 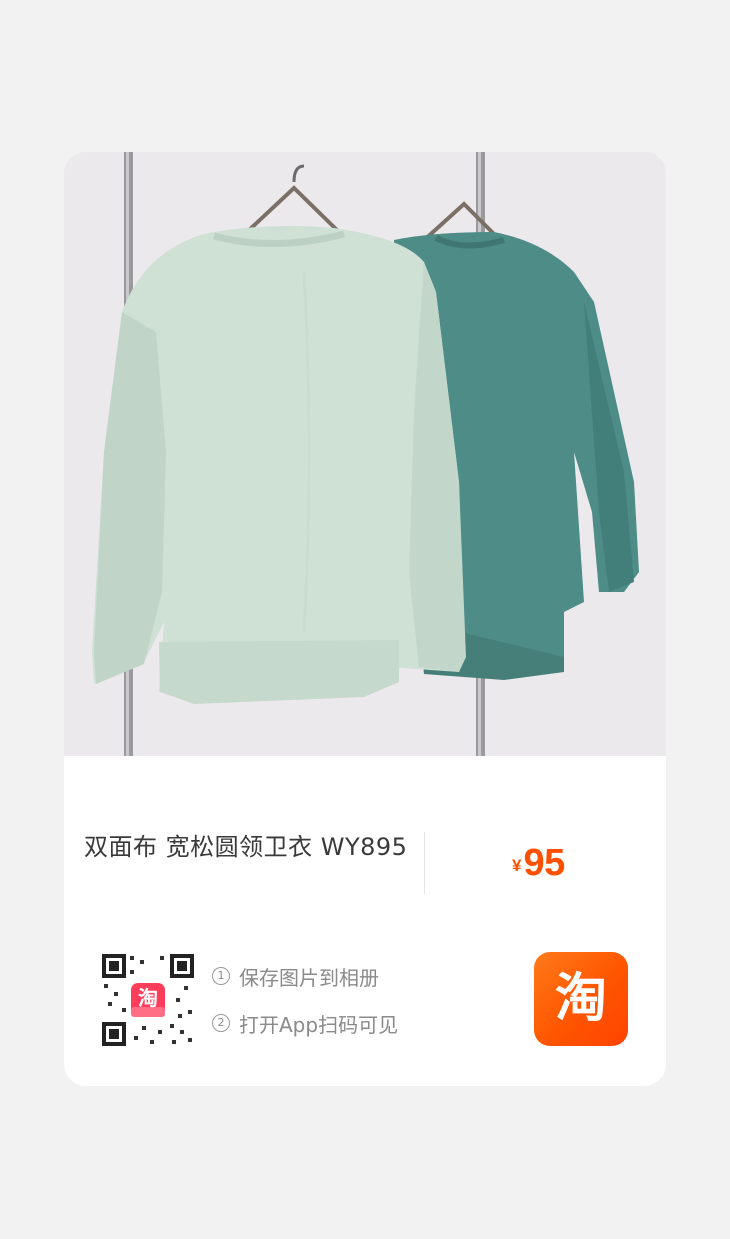 What do you see at coordinates (319, 1024) in the screenshot?
I see `step-text-2: 打开App扫码可见` at bounding box center [319, 1024].